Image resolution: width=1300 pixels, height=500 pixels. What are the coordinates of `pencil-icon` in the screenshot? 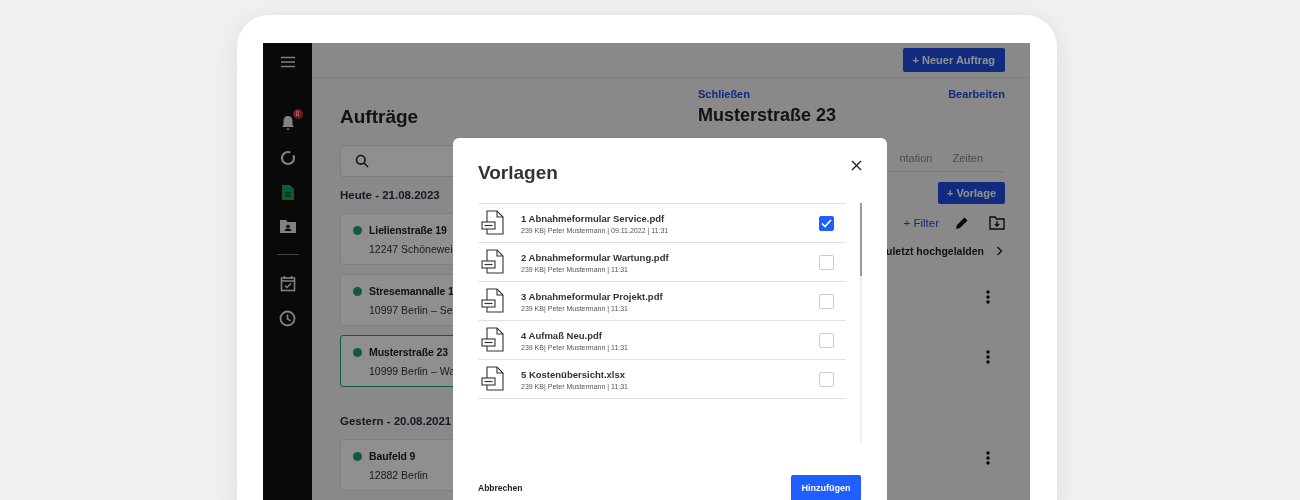 It's located at (962, 223).